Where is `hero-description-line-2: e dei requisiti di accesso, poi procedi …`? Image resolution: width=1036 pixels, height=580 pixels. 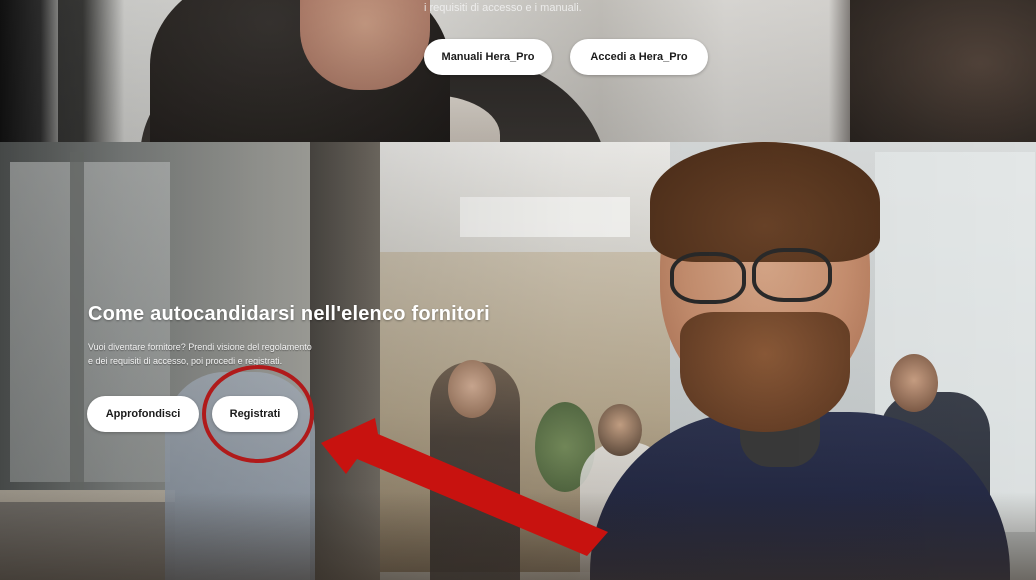 hero-description-line-2: e dei requisiti di accesso, poi procedi … is located at coordinates (185, 361).